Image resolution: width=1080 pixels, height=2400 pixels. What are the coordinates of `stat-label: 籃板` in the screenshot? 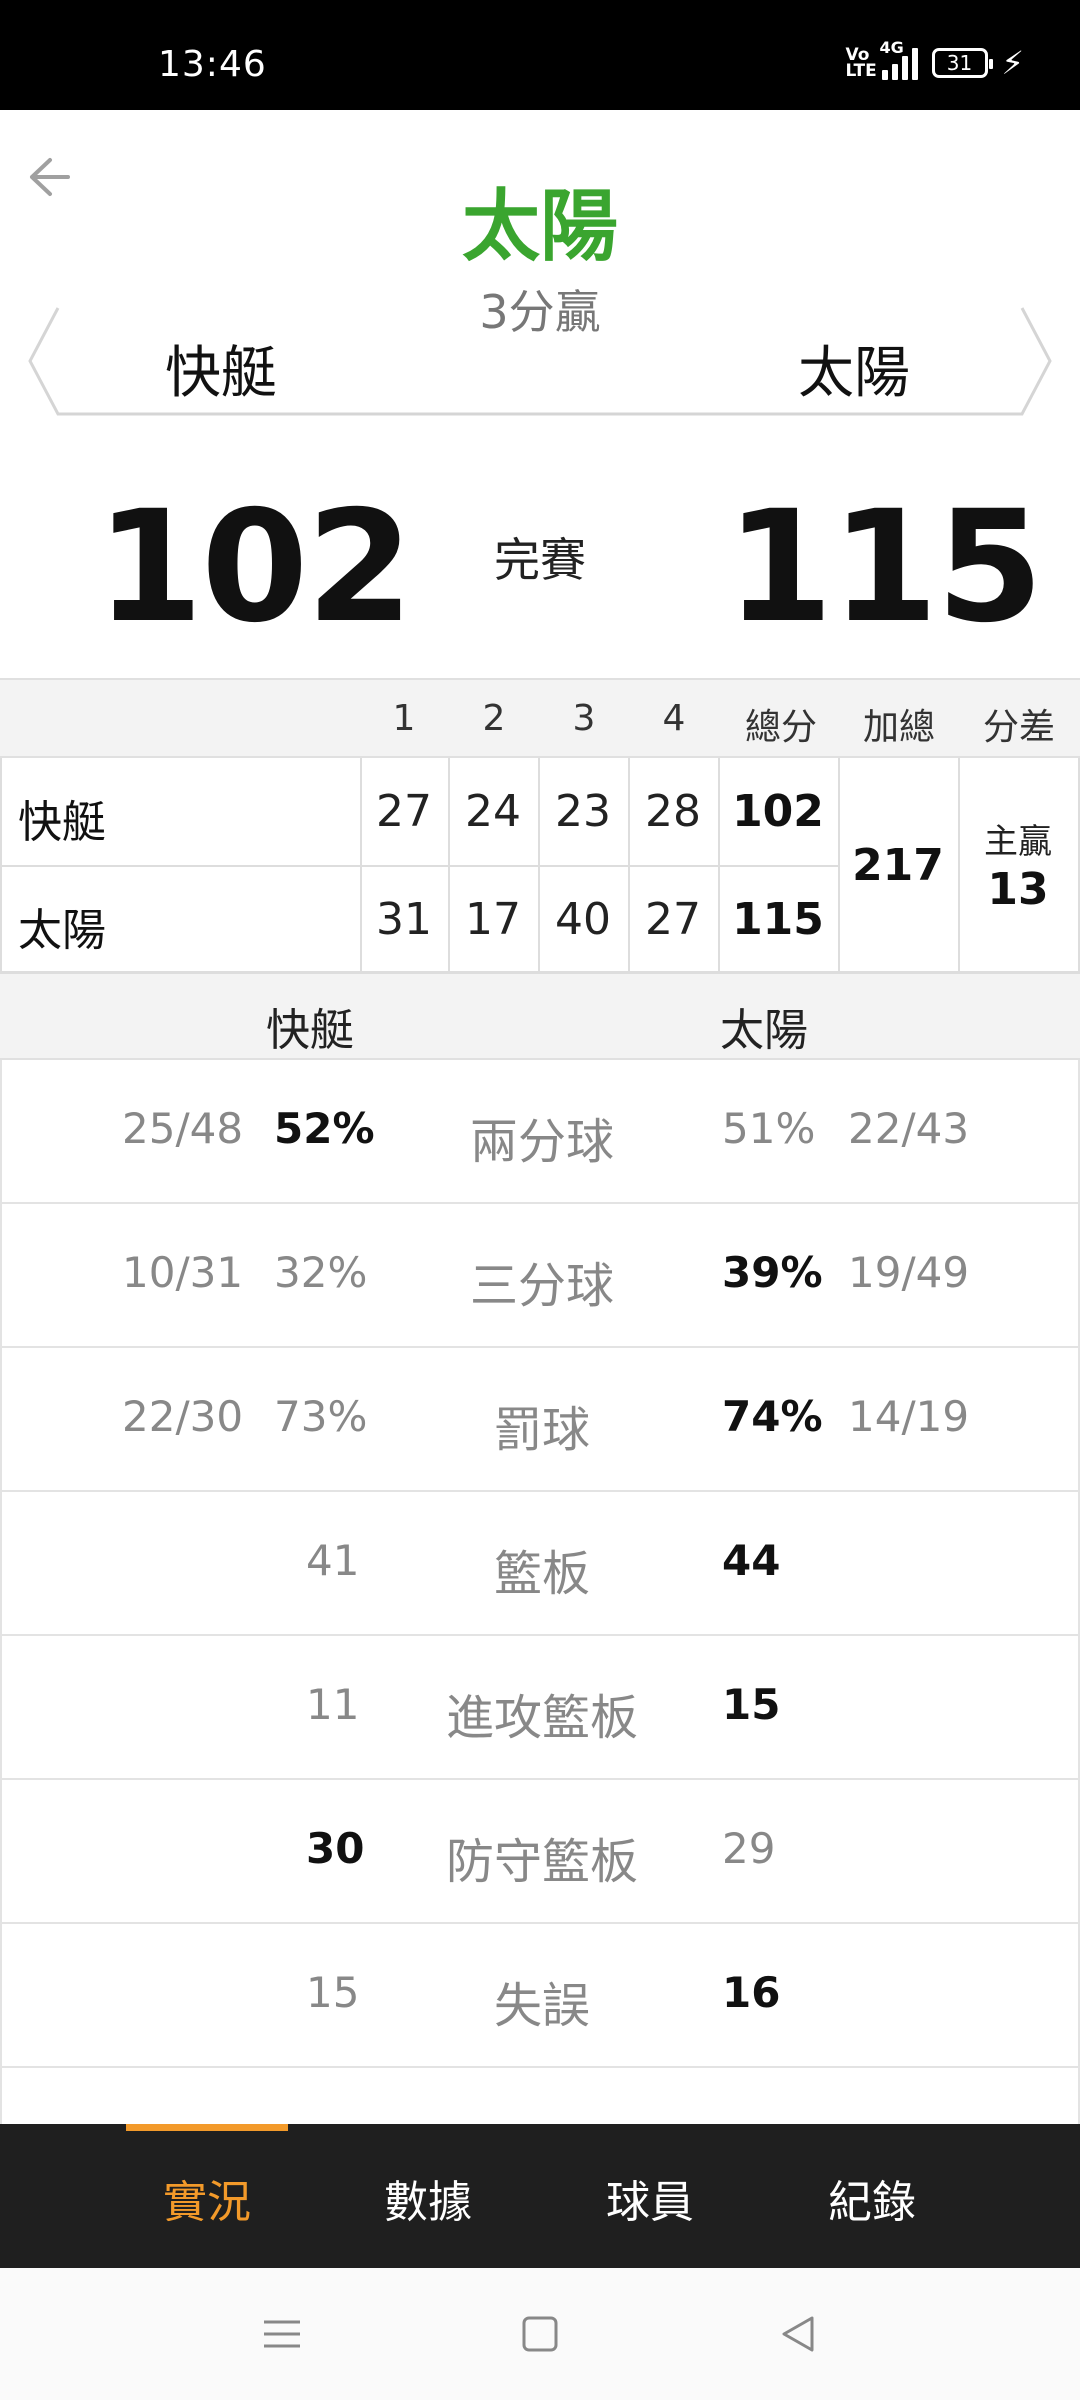 It's located at (541, 1574).